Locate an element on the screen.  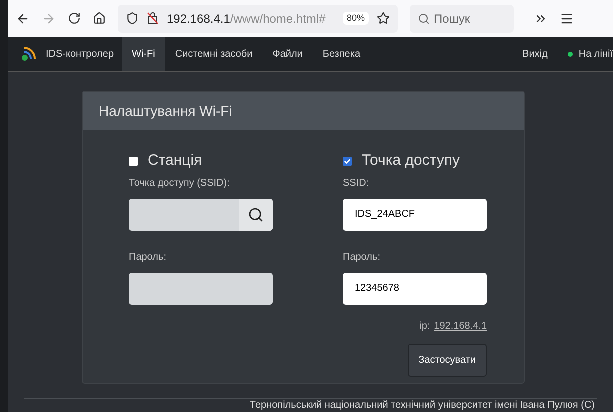
url-text: 192.168.4.1/www/home.html# is located at coordinates (246, 19).